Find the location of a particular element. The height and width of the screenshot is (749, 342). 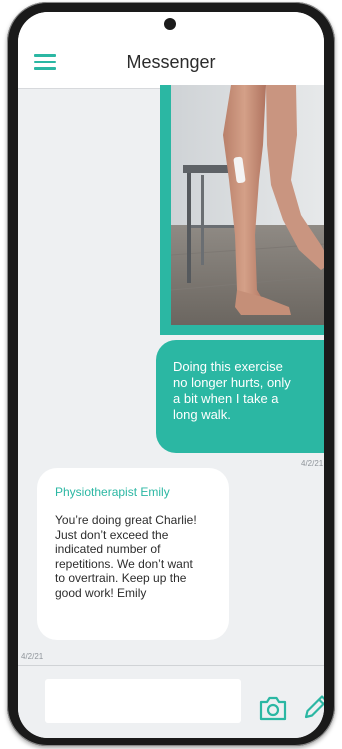

page-title: Messenger is located at coordinates (171, 62).